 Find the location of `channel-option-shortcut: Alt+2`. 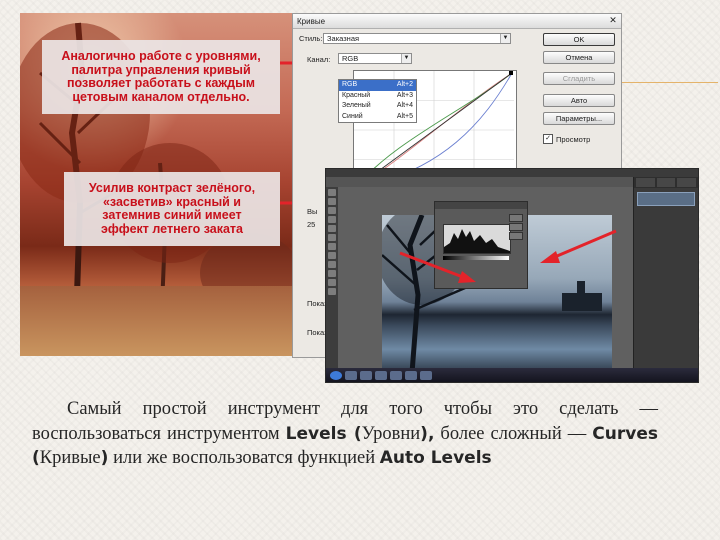

channel-option-shortcut: Alt+2 is located at coordinates (404, 84).